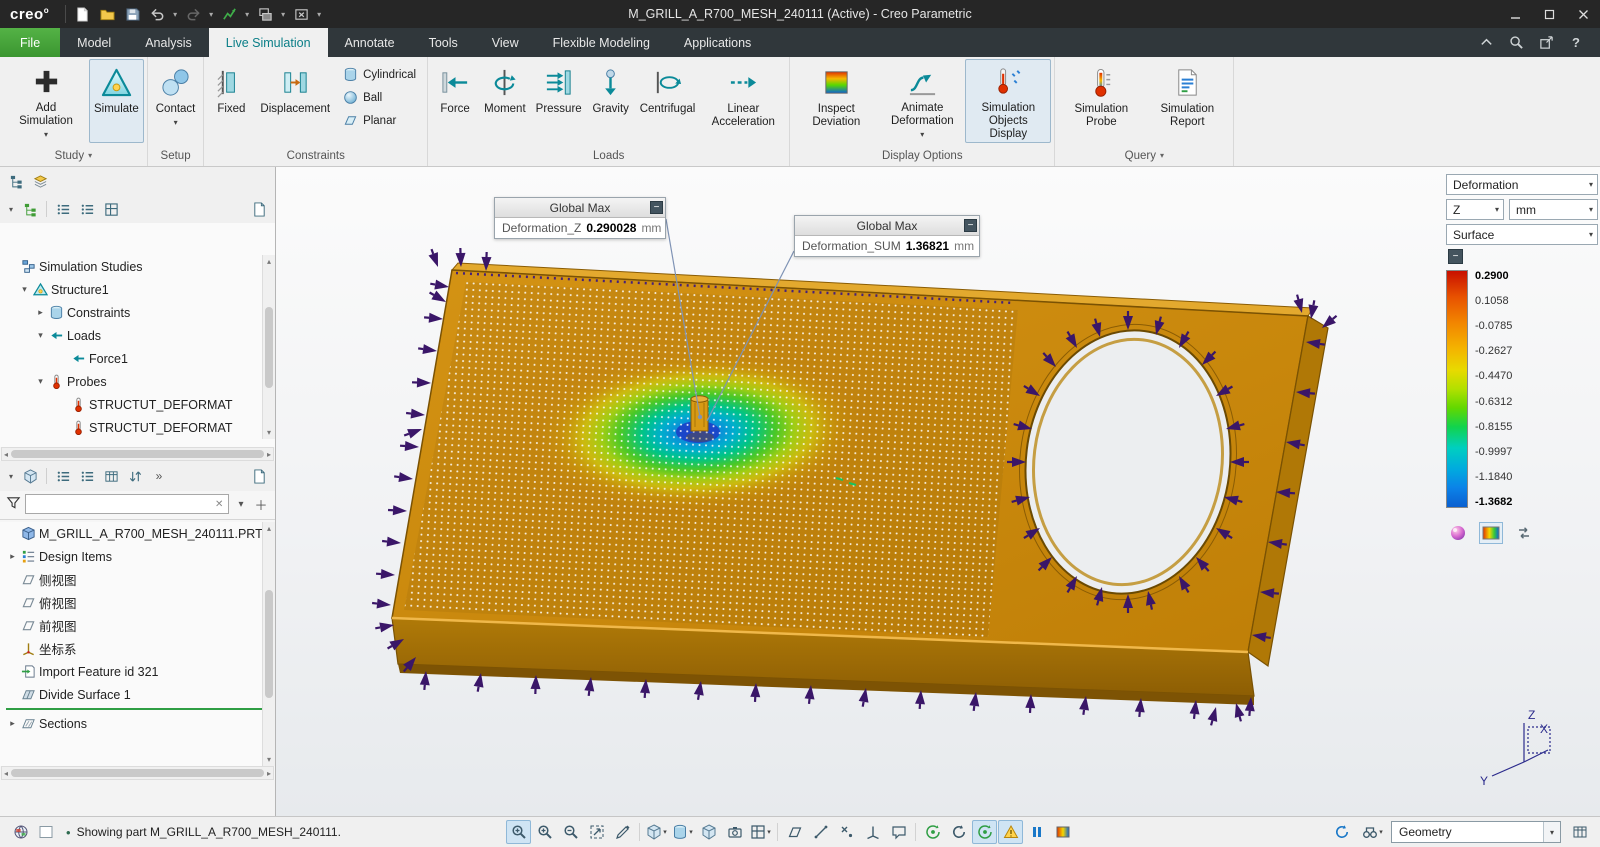 The height and width of the screenshot is (847, 1600). Describe the element at coordinates (46, 101) in the screenshot. I see `add-simulation-button: Add Simulation ▾` at that location.